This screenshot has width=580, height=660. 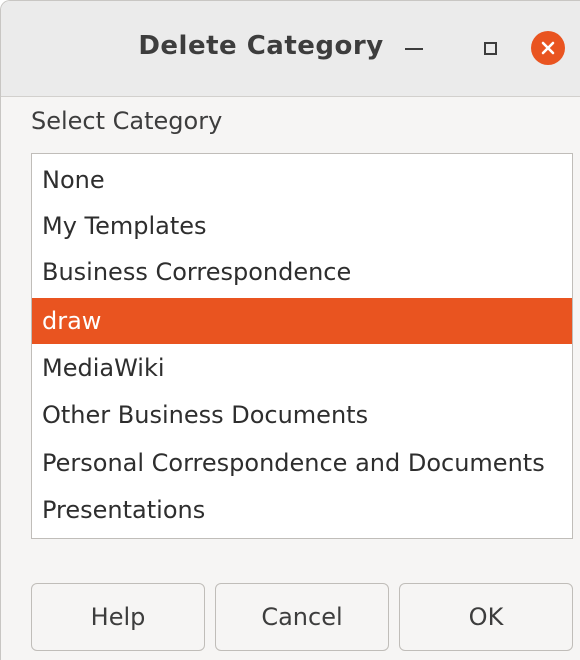 What do you see at coordinates (127, 121) in the screenshot?
I see `select-category-label: Select Category` at bounding box center [127, 121].